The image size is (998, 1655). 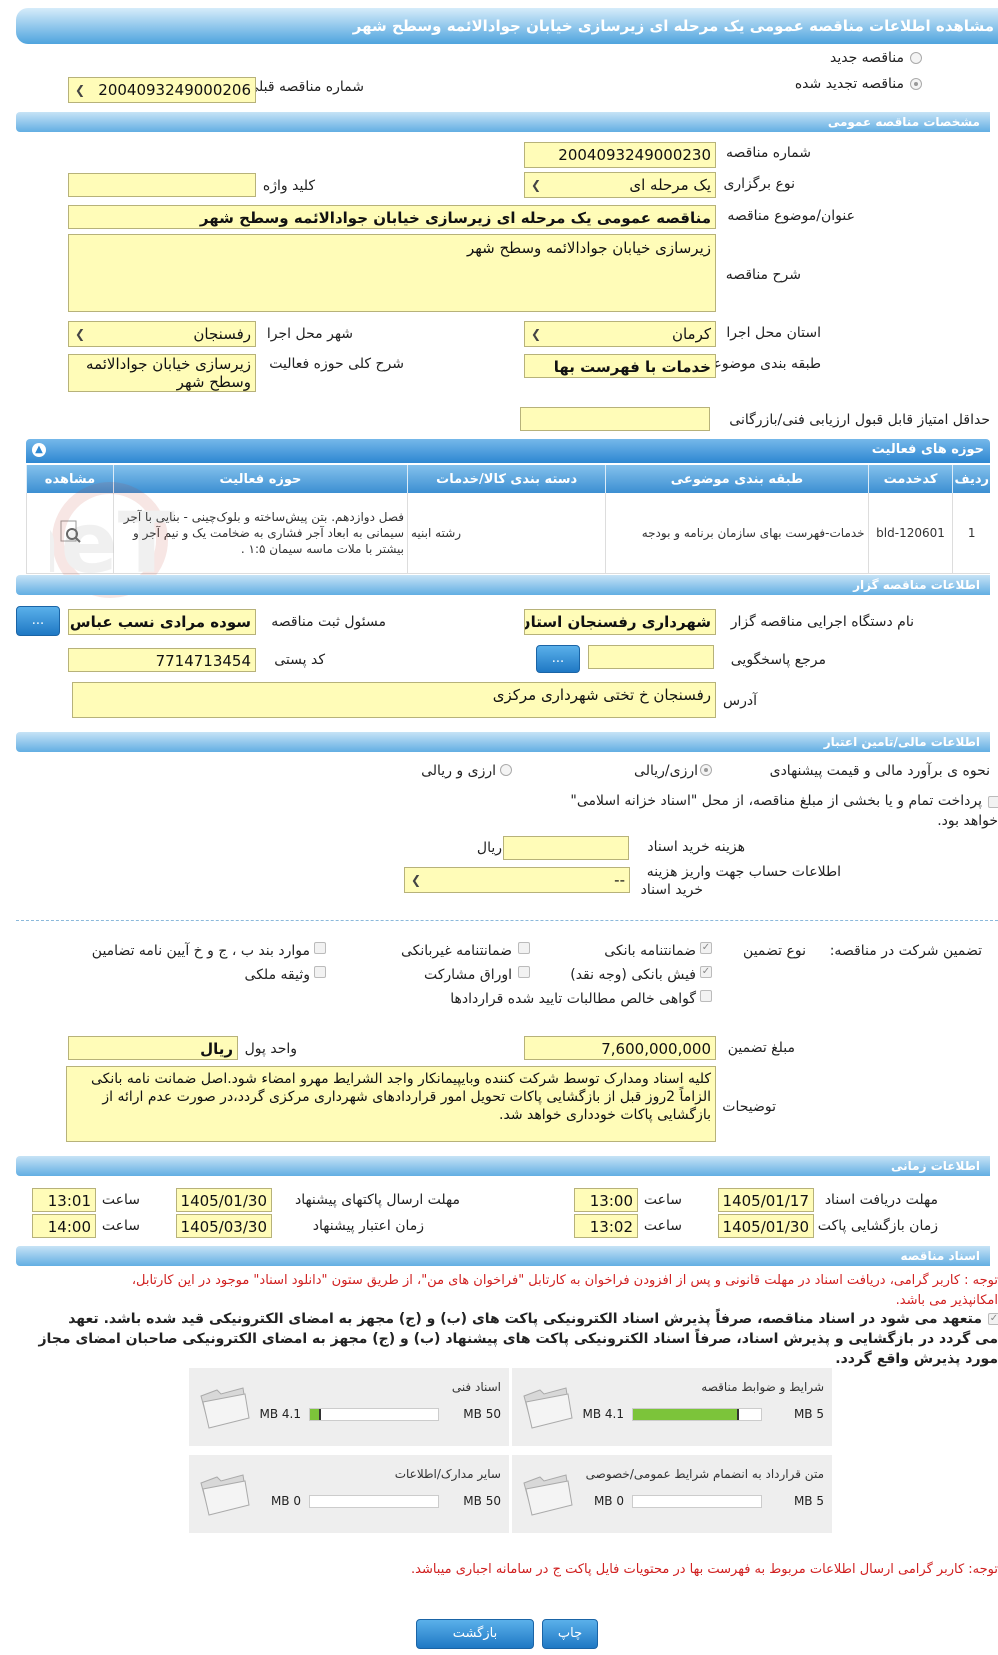 I want to click on col-class: طبقه بندی موضوعی, so click(x=737, y=479).